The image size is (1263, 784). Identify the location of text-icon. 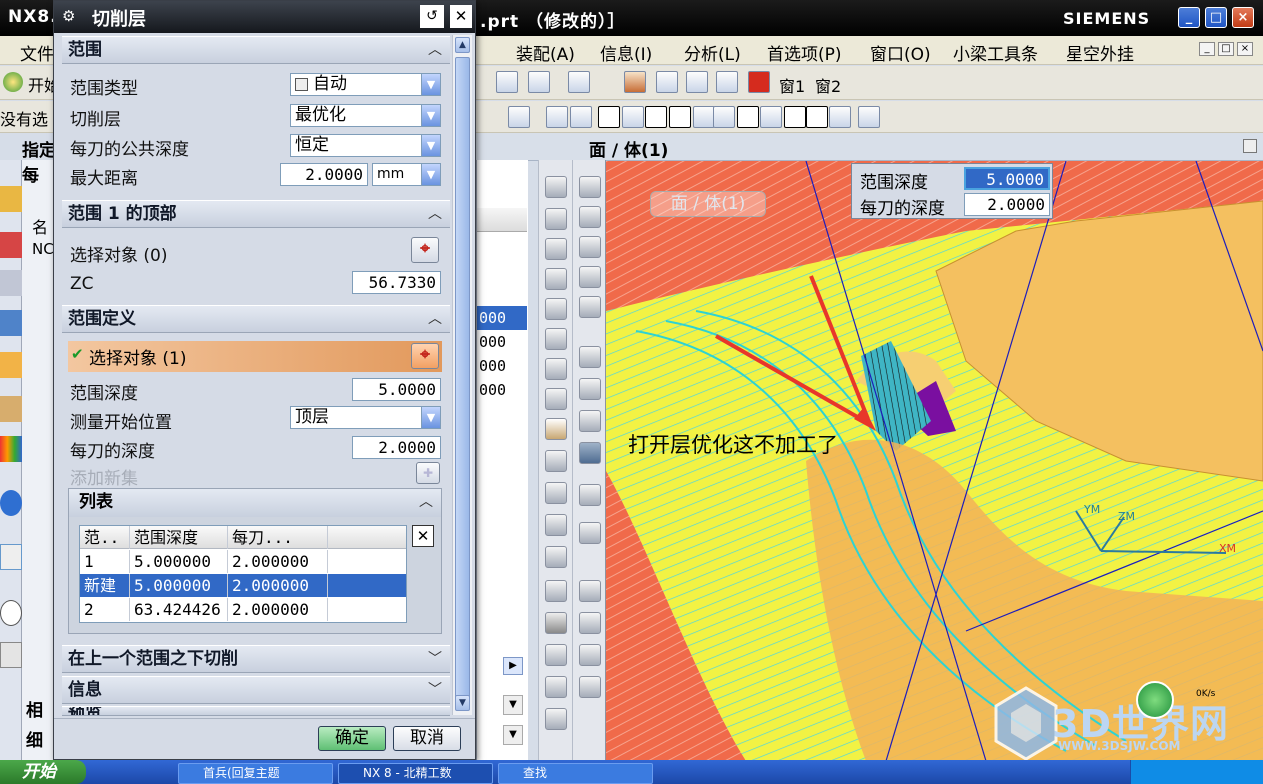
(556, 591).